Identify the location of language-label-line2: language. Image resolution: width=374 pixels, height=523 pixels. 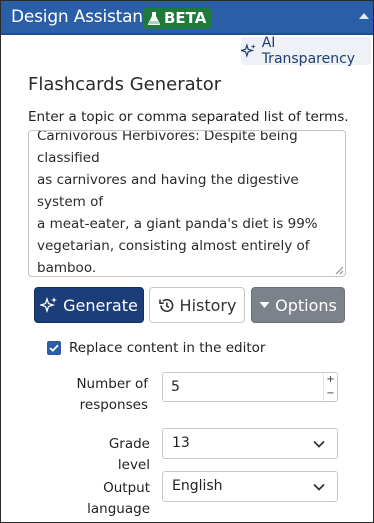
(118, 509).